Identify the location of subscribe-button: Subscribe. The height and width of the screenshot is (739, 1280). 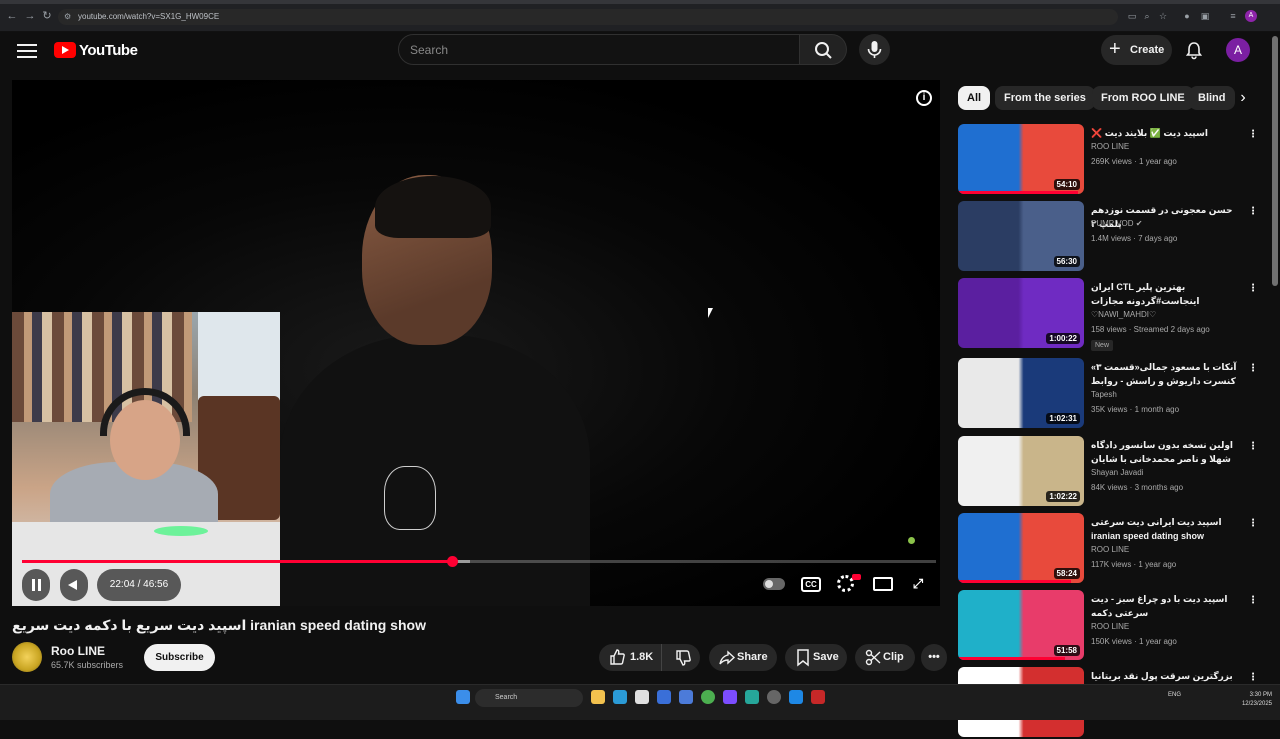
(179, 657).